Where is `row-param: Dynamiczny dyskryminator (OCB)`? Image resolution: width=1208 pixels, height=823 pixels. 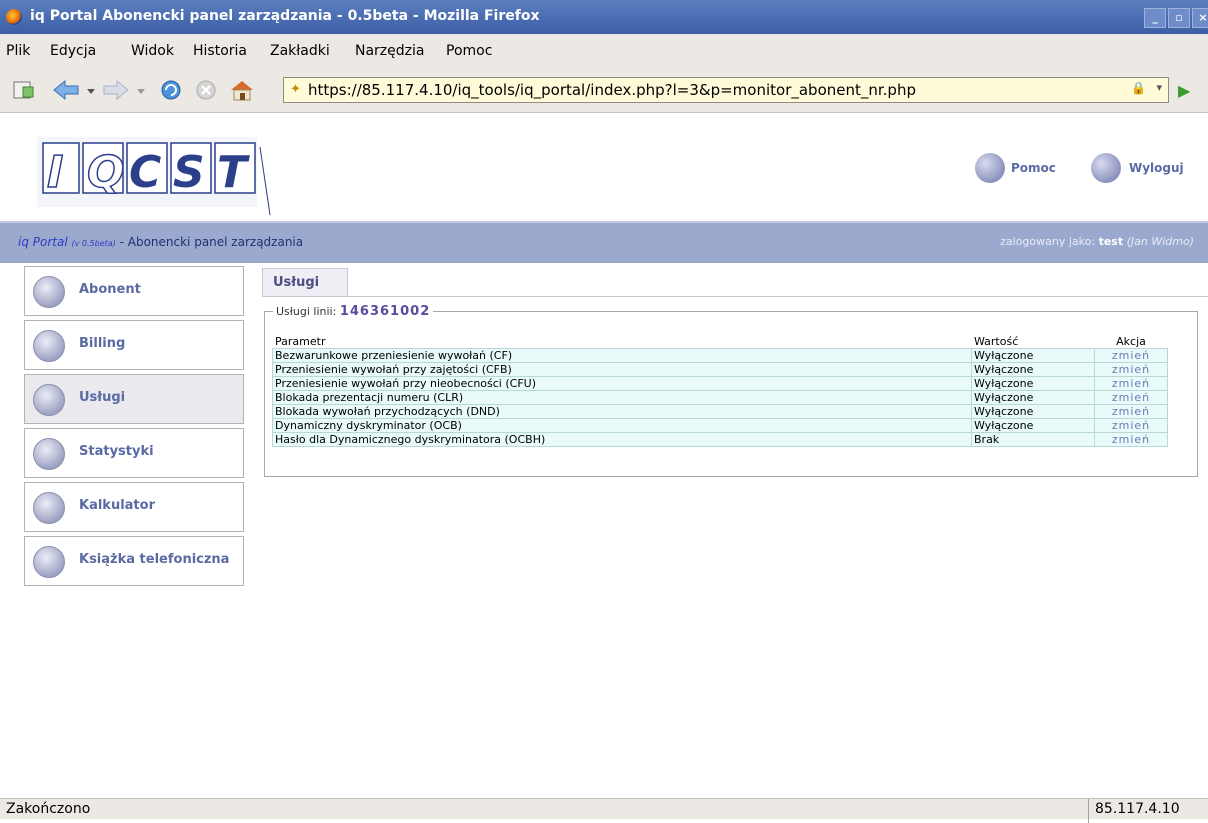 row-param: Dynamiczny dyskryminator (OCB) is located at coordinates (622, 425).